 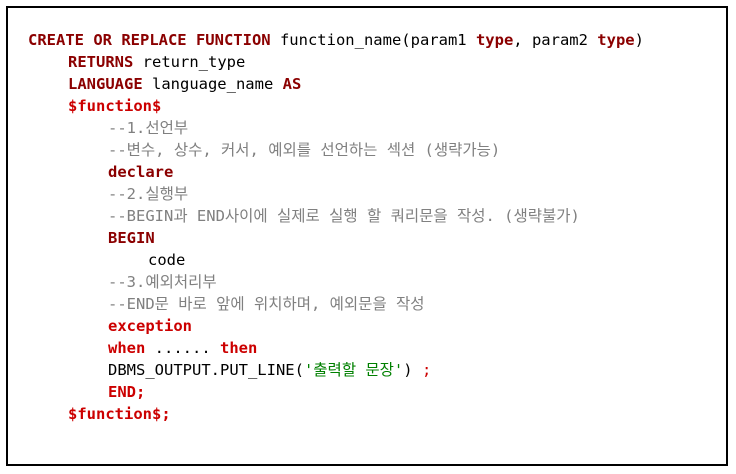 What do you see at coordinates (336, 172) in the screenshot?
I see `code-line-7: declare` at bounding box center [336, 172].